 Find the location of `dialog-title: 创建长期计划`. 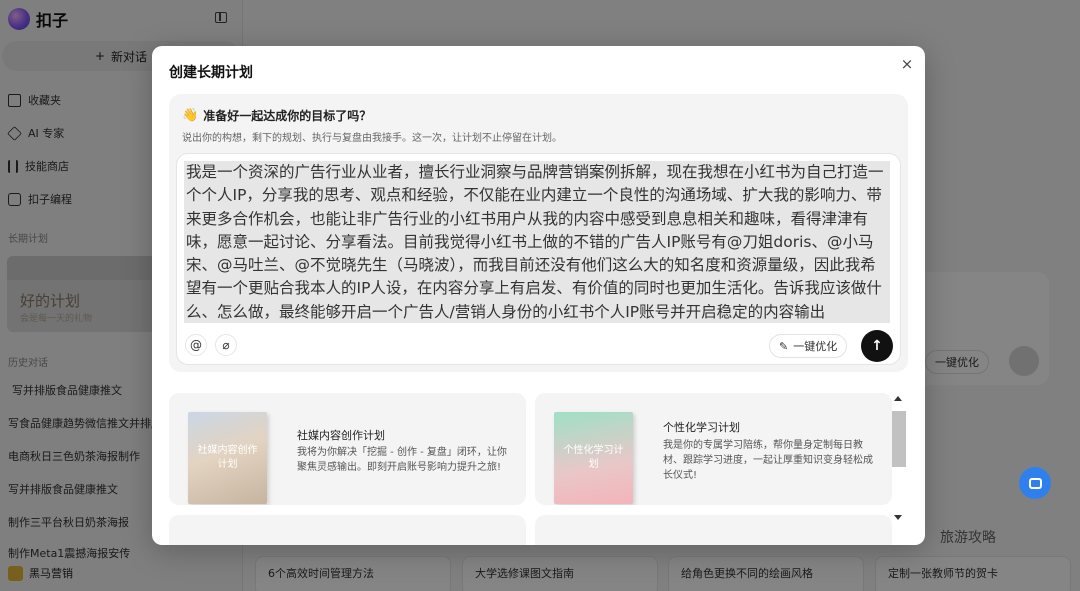

dialog-title: 创建长期计划 is located at coordinates (211, 73).